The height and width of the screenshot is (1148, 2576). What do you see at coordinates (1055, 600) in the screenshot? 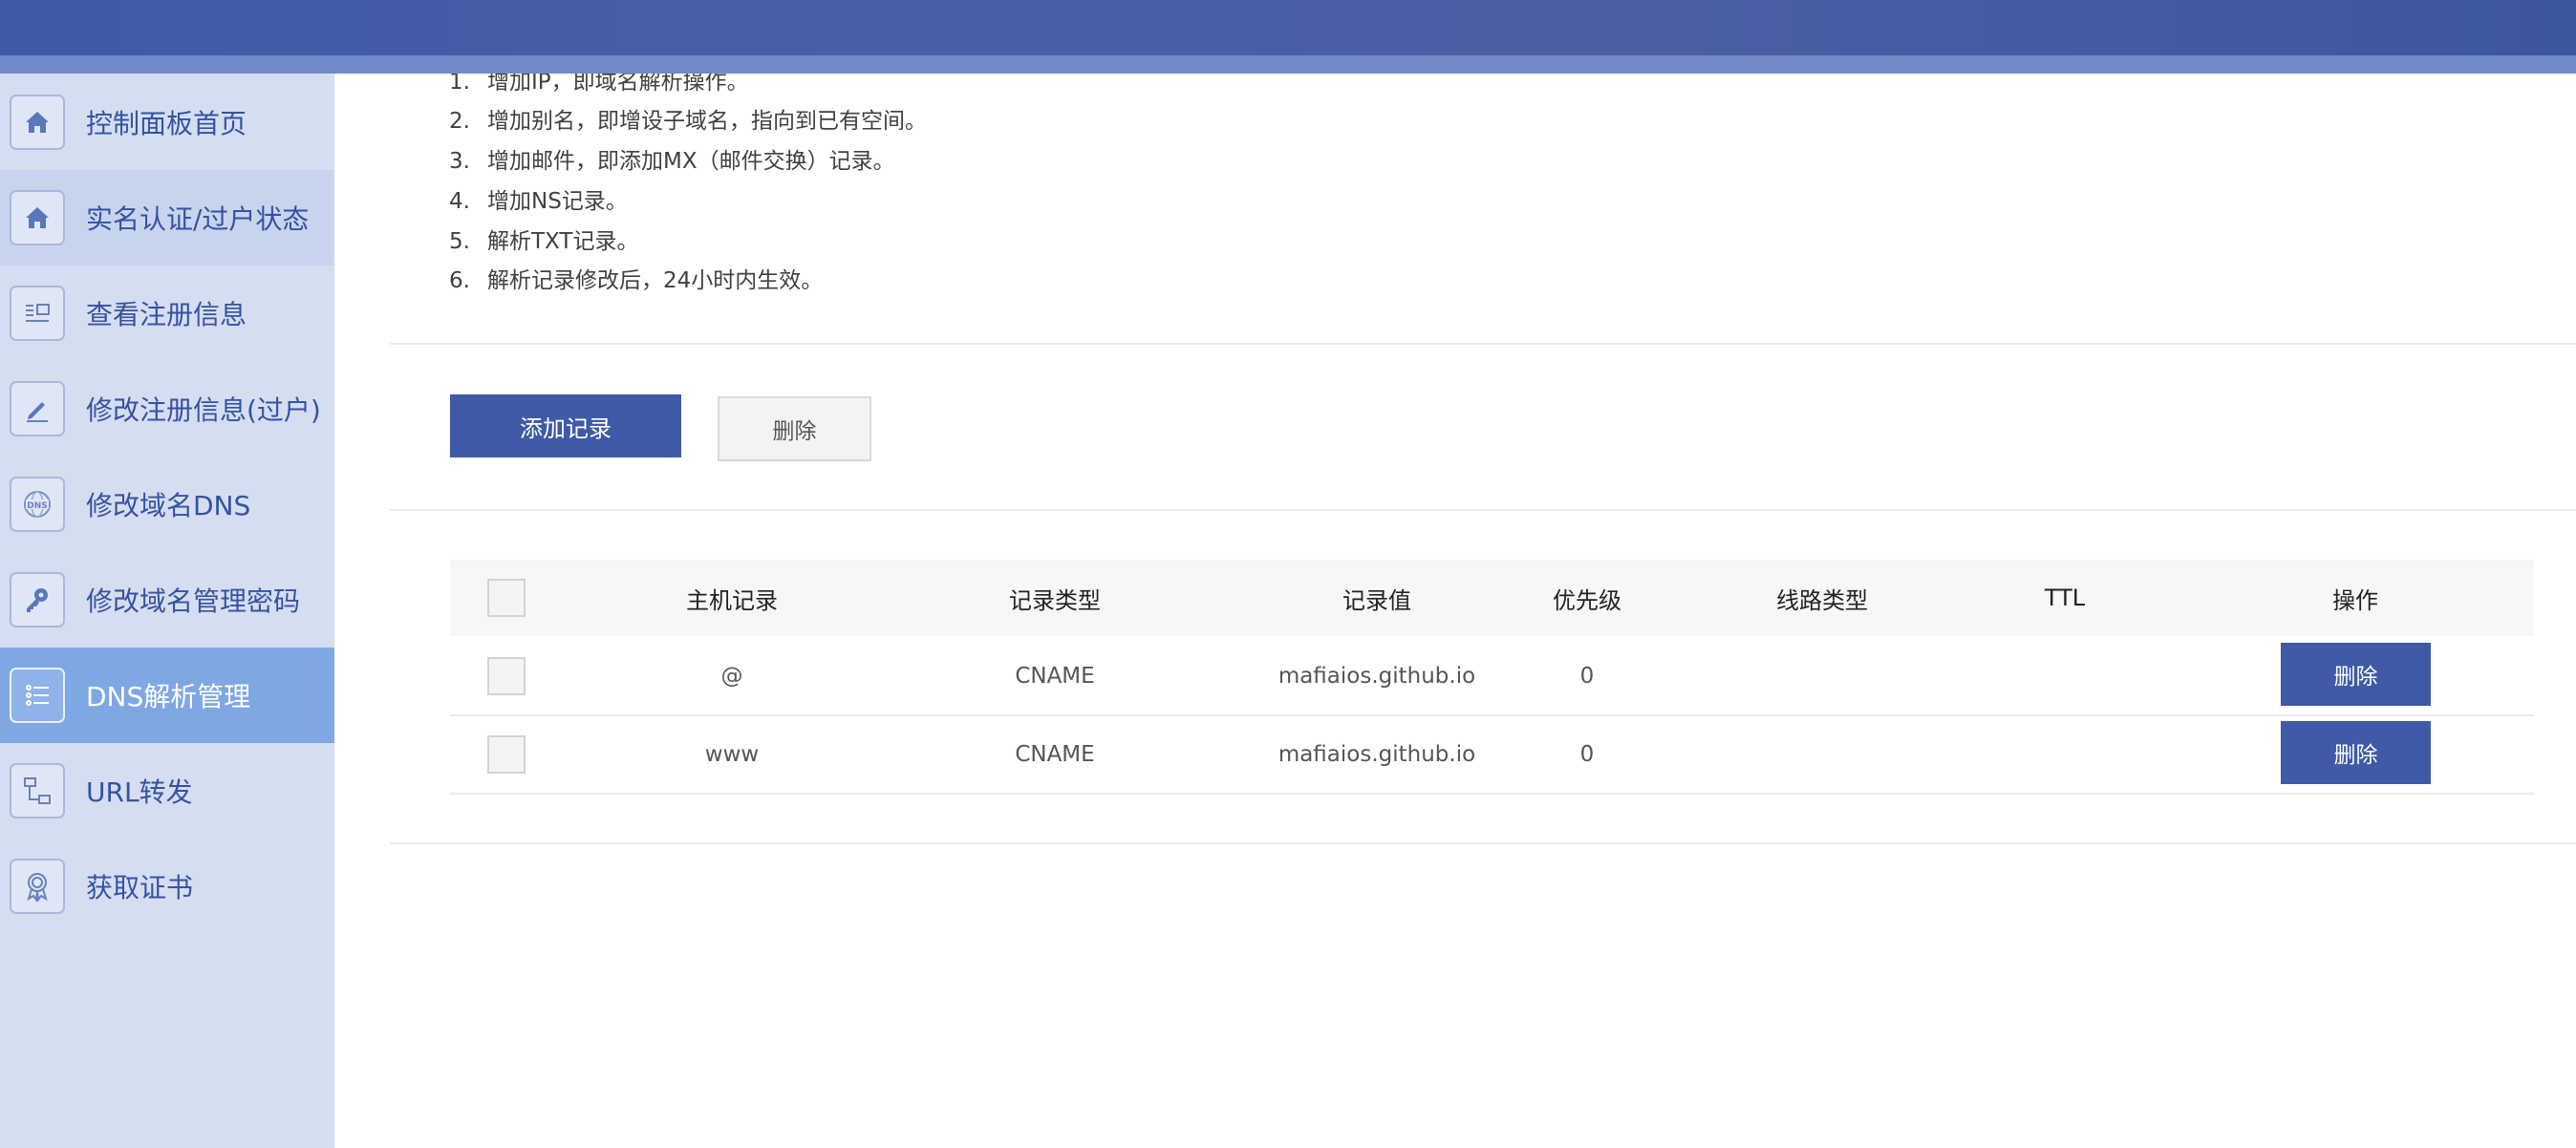
I see `column-header-type: 记录类型` at bounding box center [1055, 600].